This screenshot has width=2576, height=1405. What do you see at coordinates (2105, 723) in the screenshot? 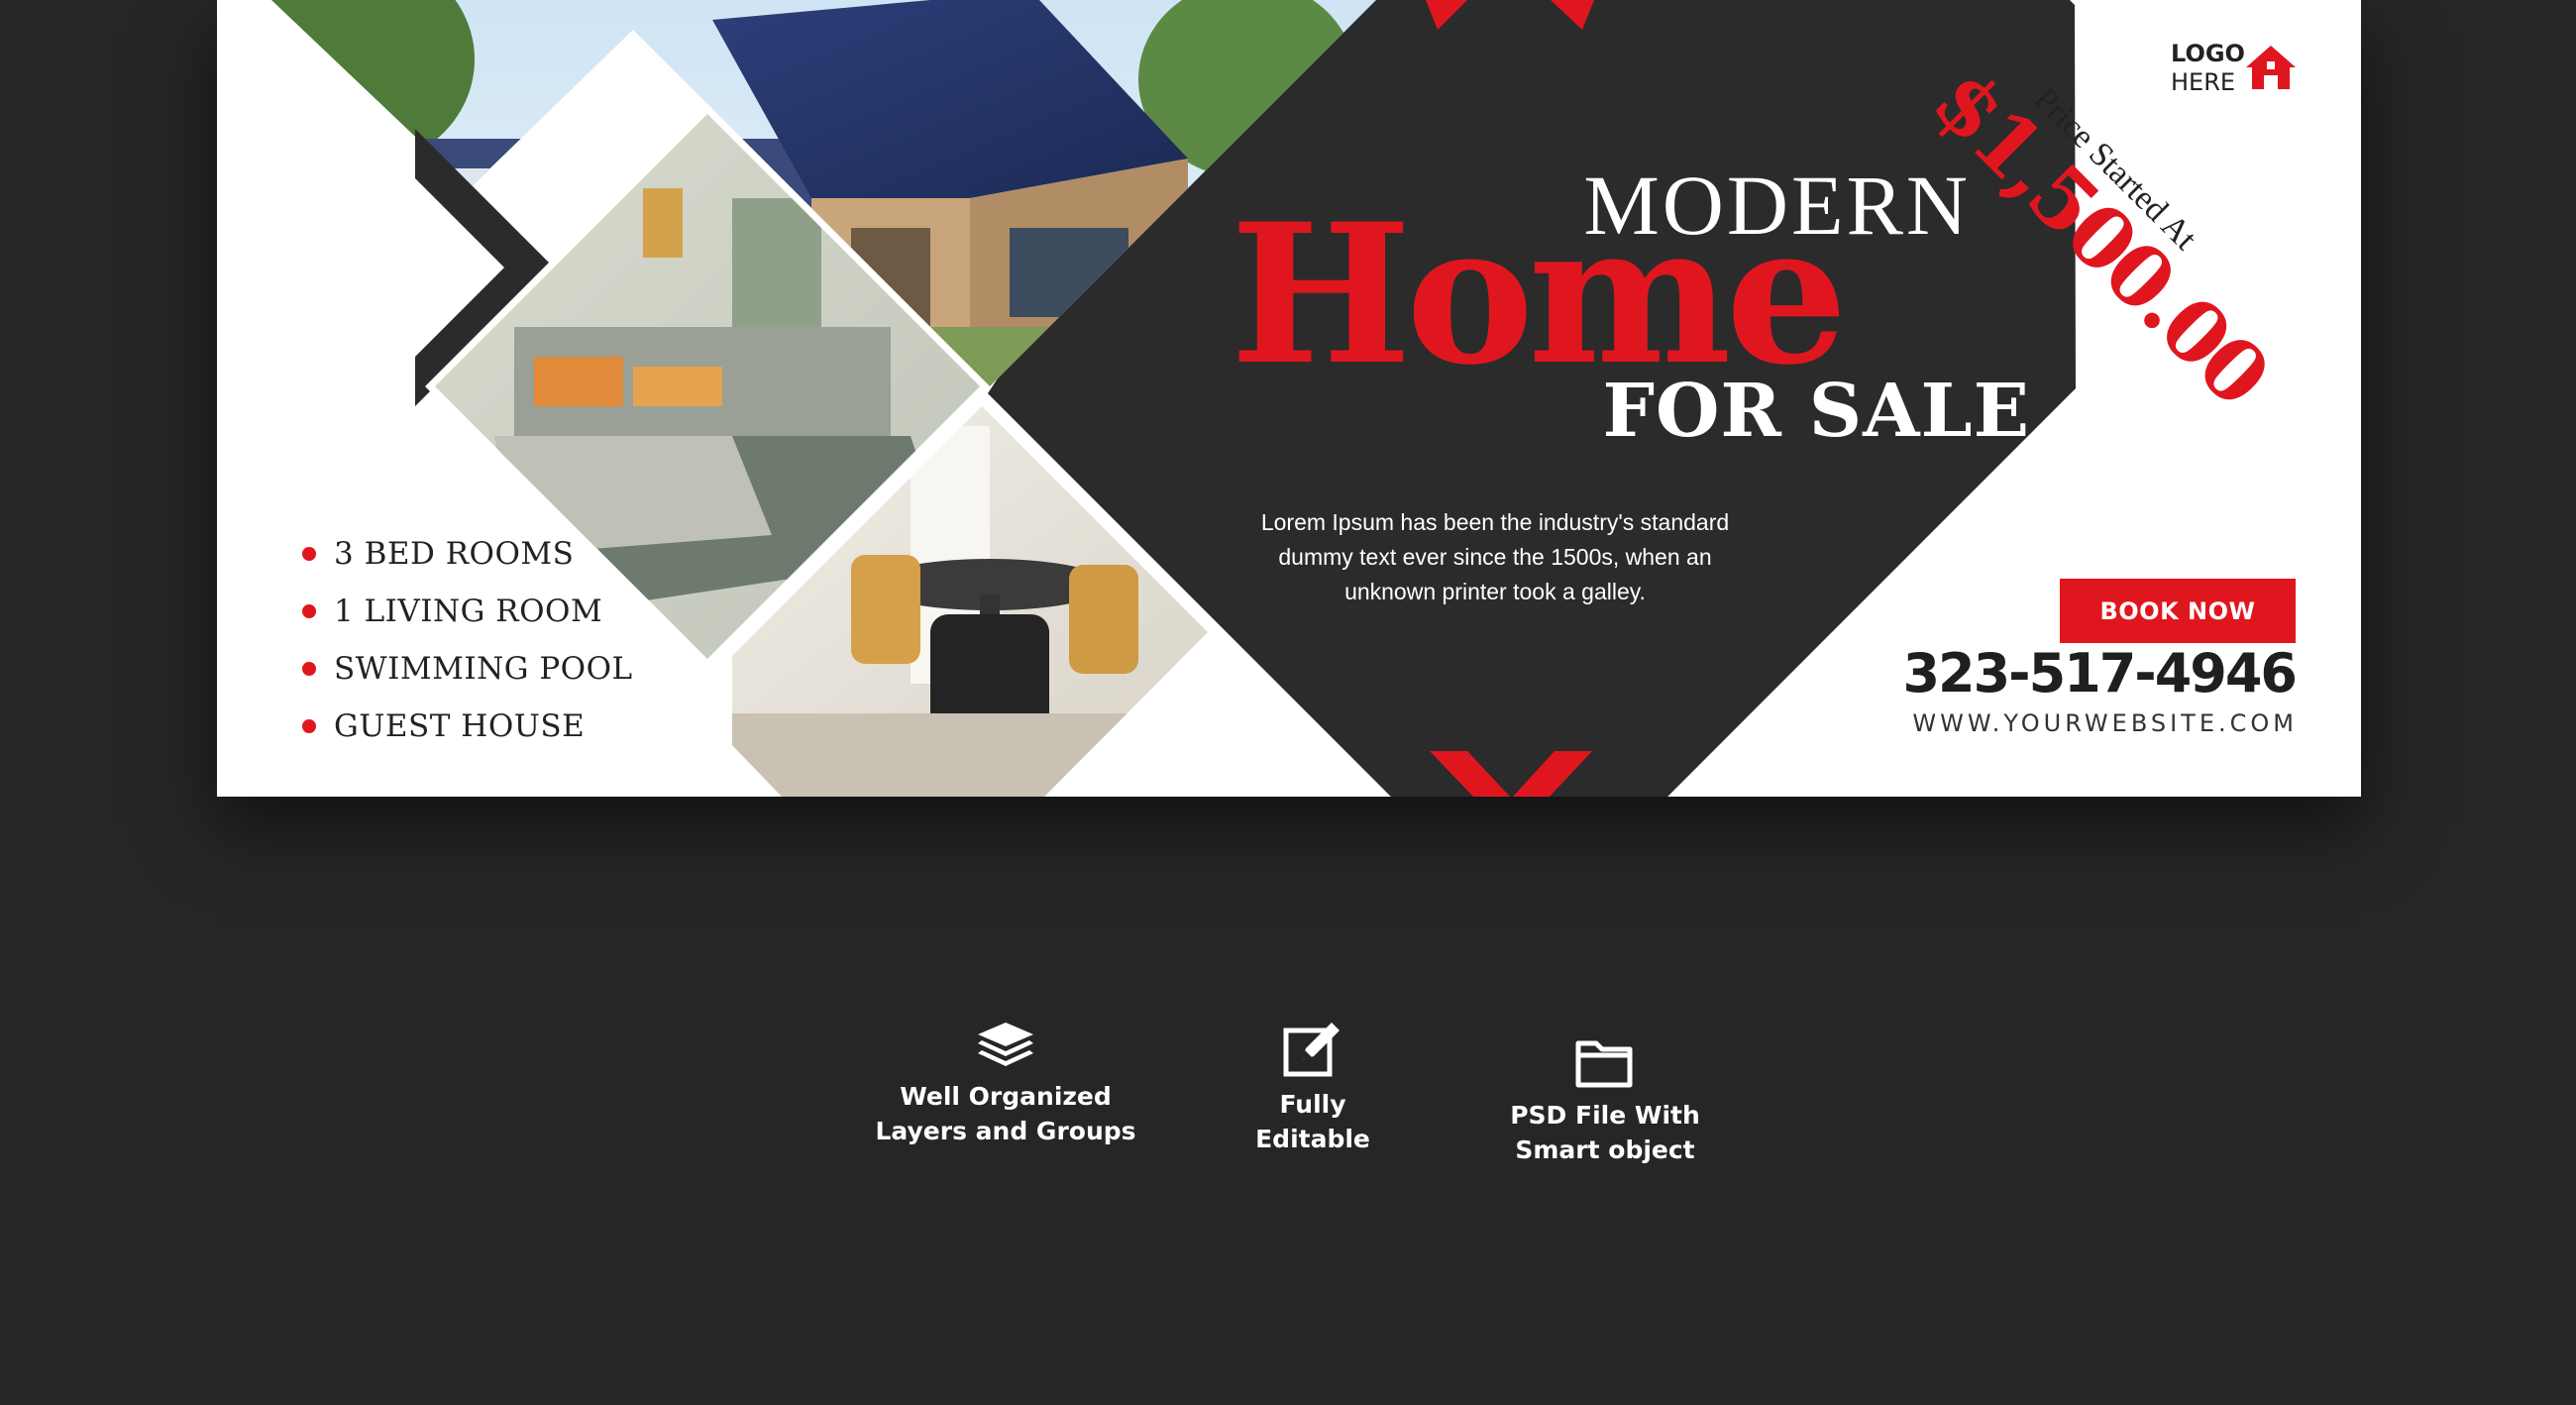
I see `website-url: WWW.YOURWEBSITE.COM` at bounding box center [2105, 723].